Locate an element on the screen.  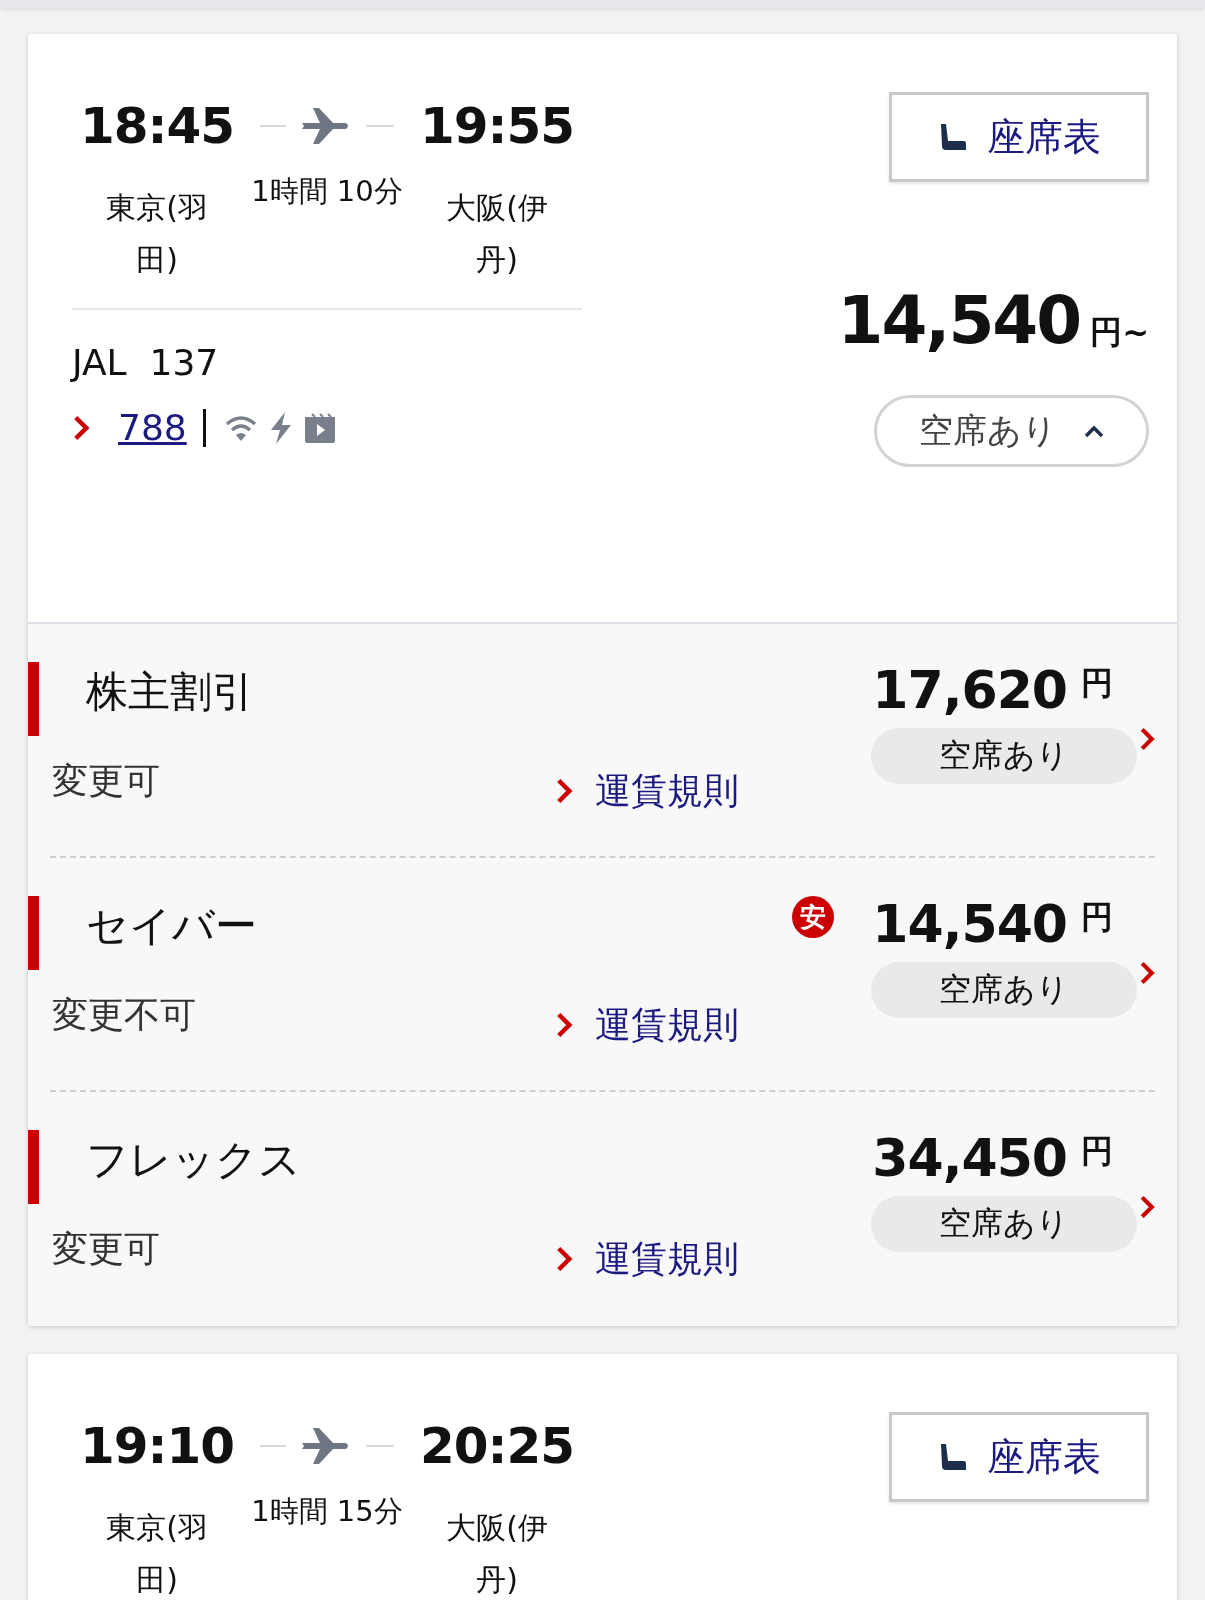
cheapest-badge: 安 is located at coordinates (813, 917).